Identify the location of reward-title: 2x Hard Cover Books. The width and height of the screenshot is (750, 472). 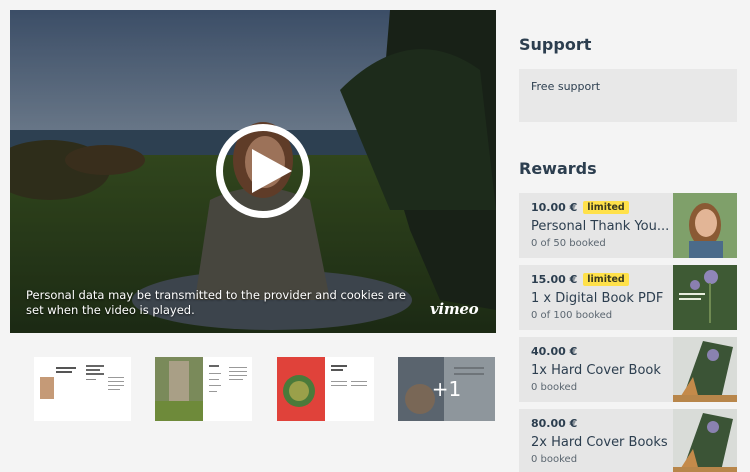
(599, 442).